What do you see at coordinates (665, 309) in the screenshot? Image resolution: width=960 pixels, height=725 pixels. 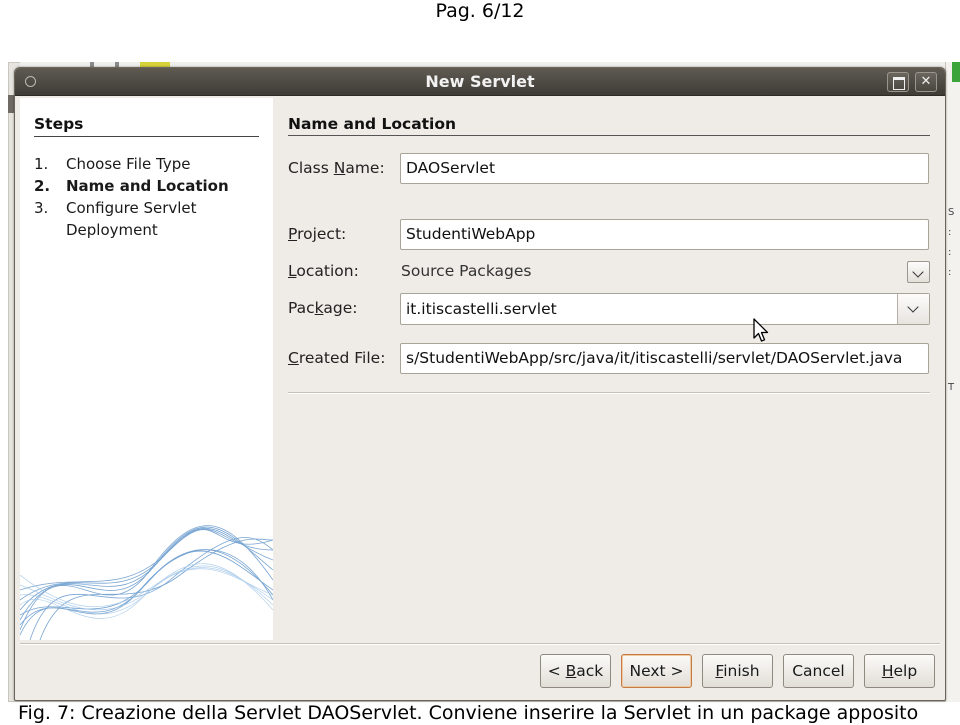 I see `package-combobox: it.itiscastelli.servlet` at bounding box center [665, 309].